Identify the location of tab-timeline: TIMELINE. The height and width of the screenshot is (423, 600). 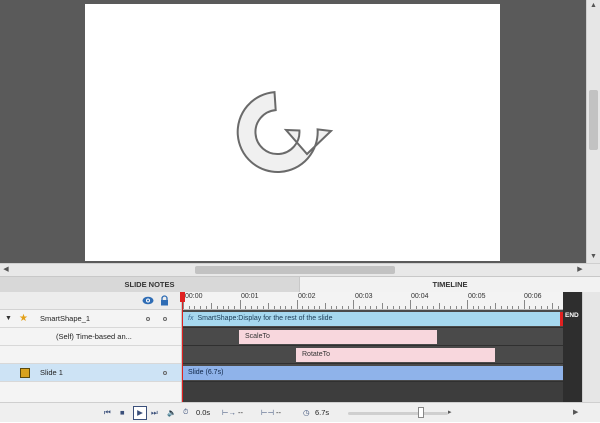
(450, 284).